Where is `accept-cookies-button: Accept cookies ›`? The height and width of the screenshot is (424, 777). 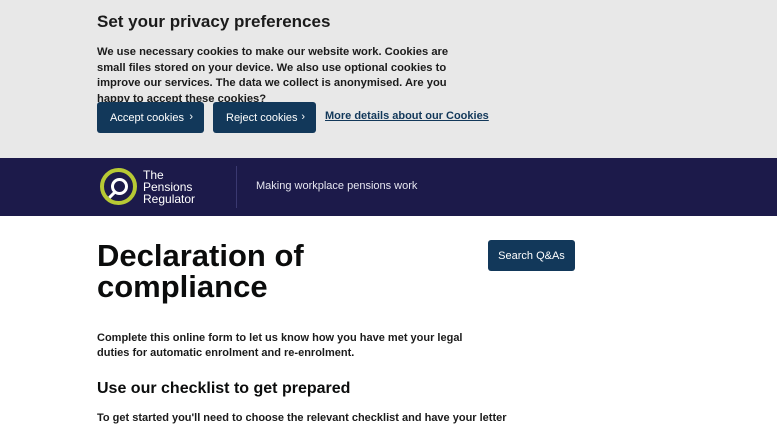
accept-cookies-button: Accept cookies › is located at coordinates (150, 117).